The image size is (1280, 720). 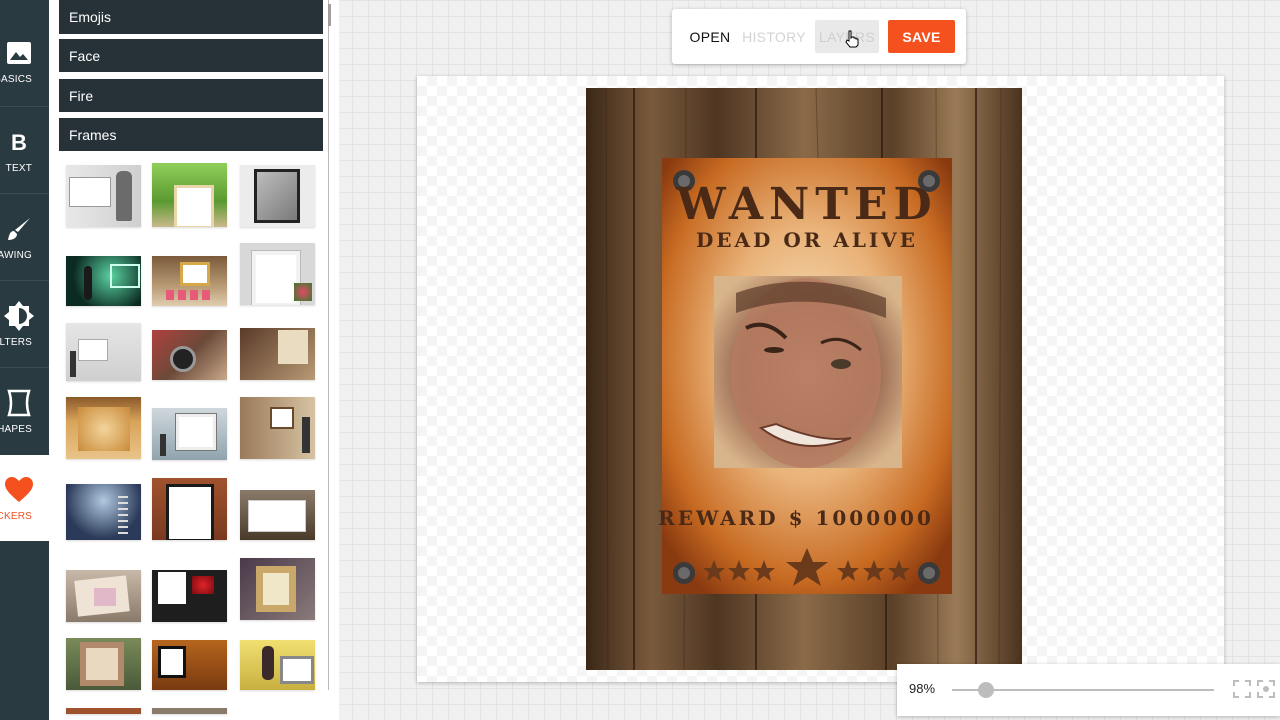 What do you see at coordinates (85, 55) in the screenshot?
I see `category-label: Face` at bounding box center [85, 55].